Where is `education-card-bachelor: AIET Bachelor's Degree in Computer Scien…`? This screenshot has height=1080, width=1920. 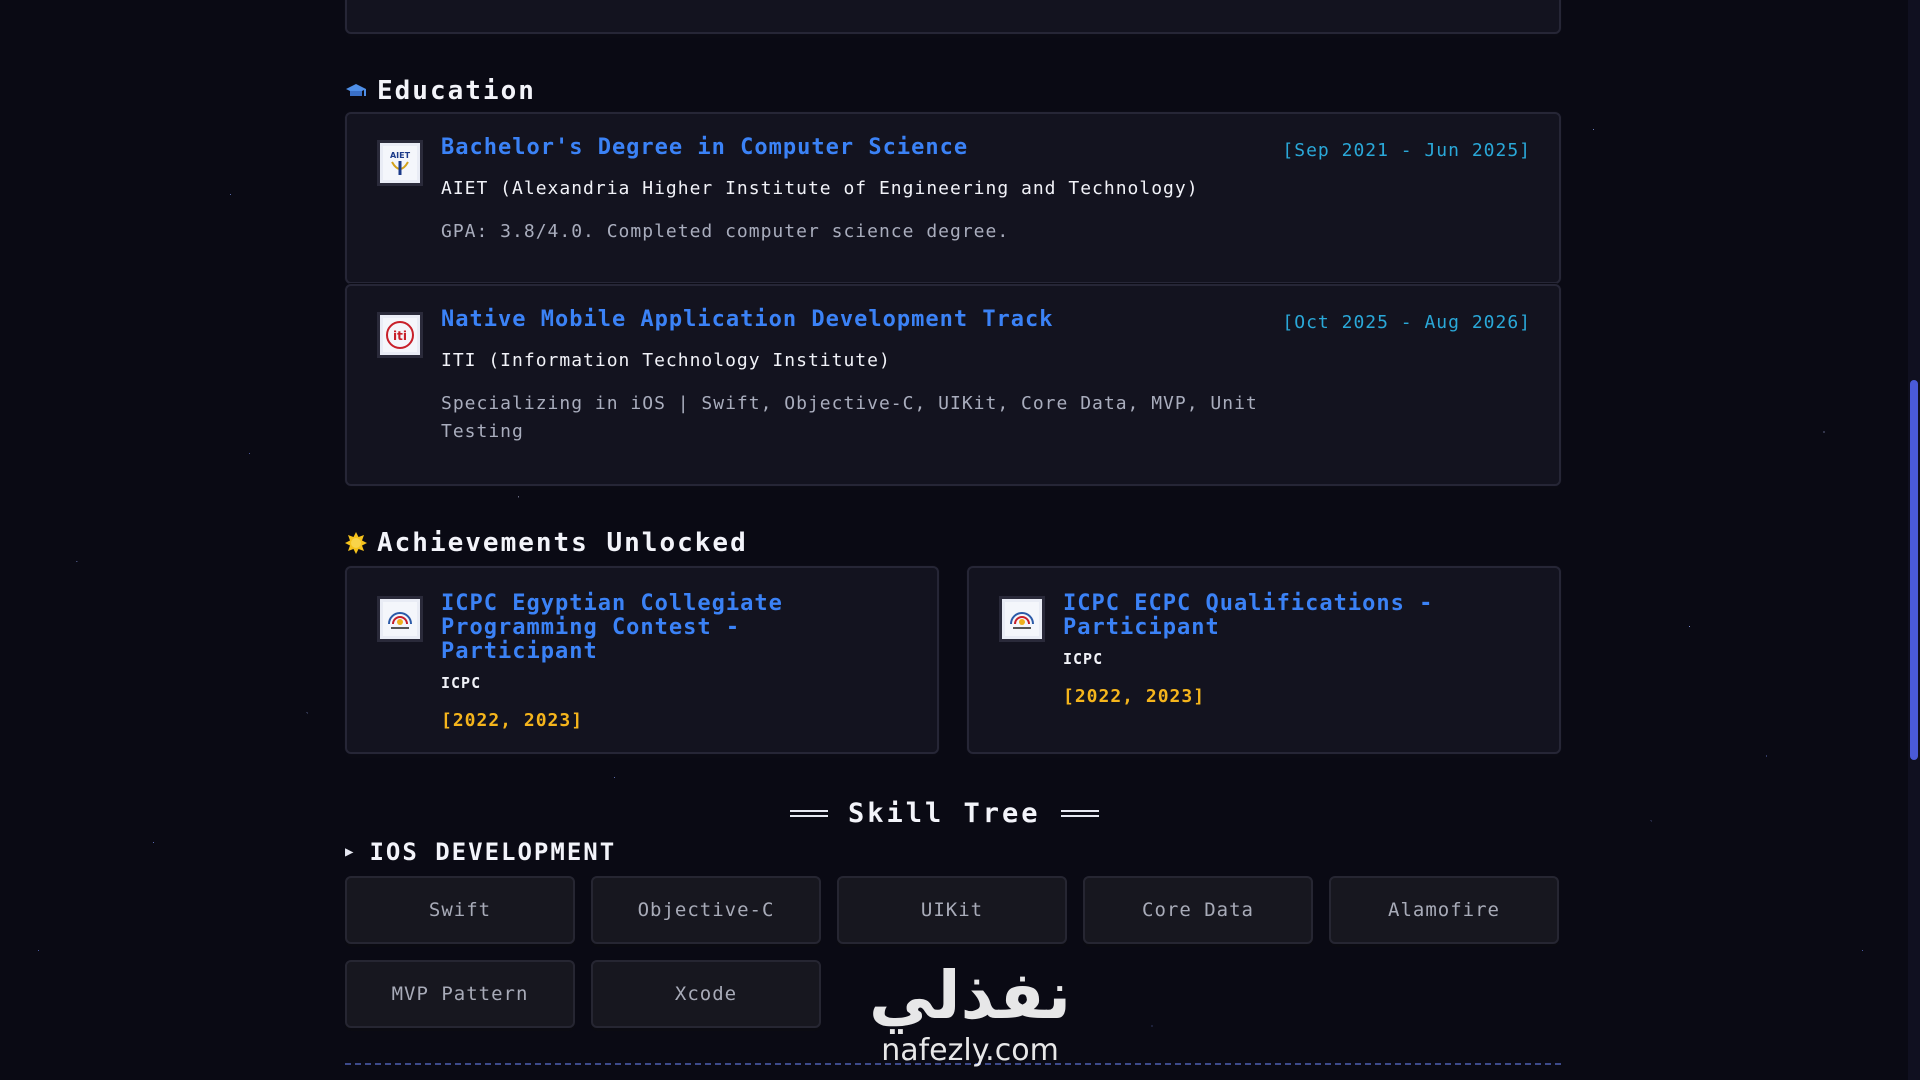
education-card-bachelor: AIET Bachelor's Degree in Computer Scien… is located at coordinates (953, 198).